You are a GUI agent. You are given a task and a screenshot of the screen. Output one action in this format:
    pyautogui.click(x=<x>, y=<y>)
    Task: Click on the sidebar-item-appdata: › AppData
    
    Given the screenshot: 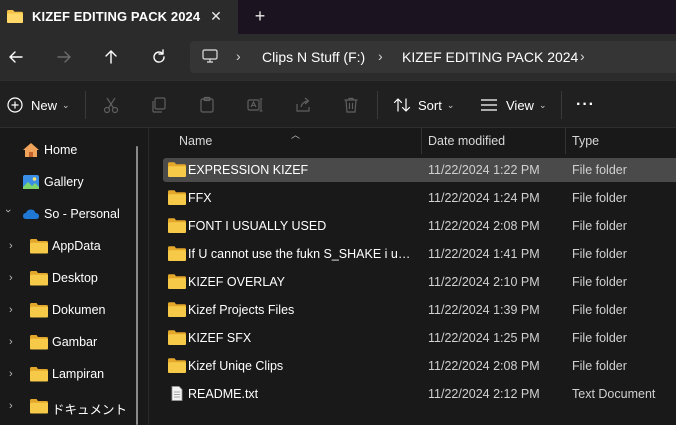 What is the action you would take?
    pyautogui.click(x=67, y=246)
    